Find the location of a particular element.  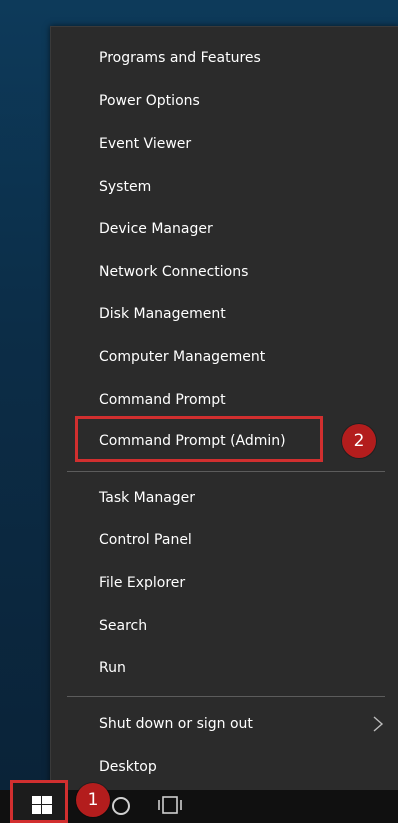

start-button is located at coordinates (39, 801).